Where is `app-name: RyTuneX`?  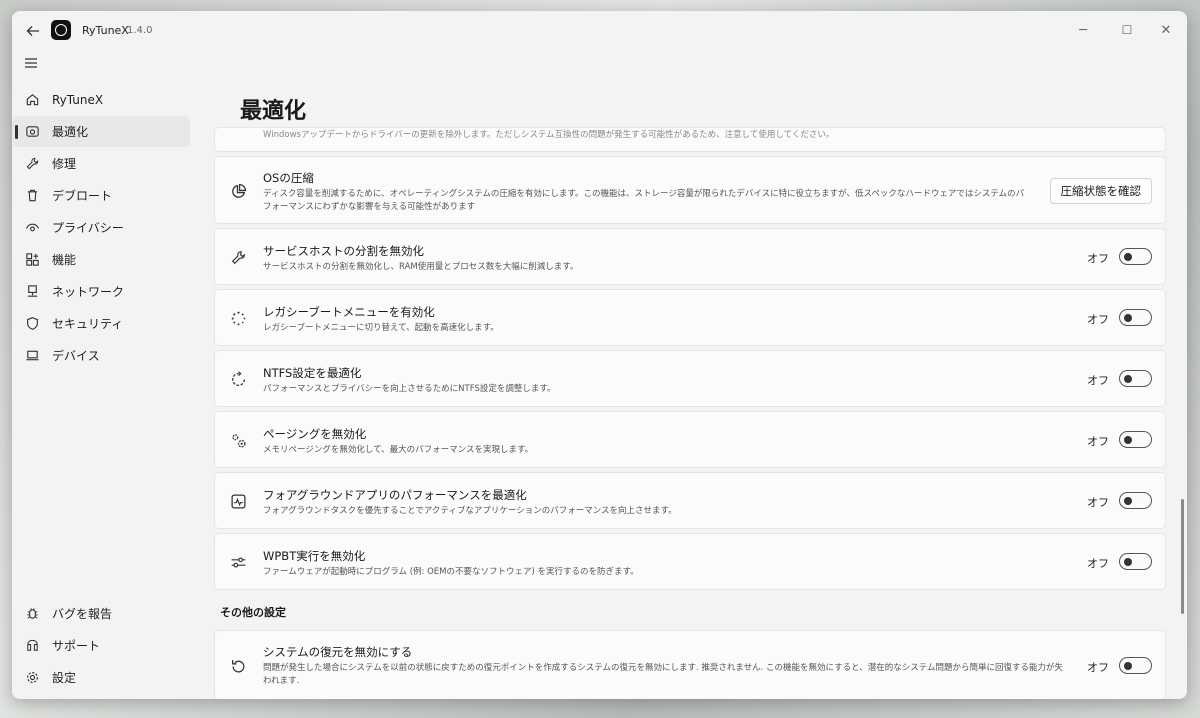
app-name: RyTuneX is located at coordinates (105, 30).